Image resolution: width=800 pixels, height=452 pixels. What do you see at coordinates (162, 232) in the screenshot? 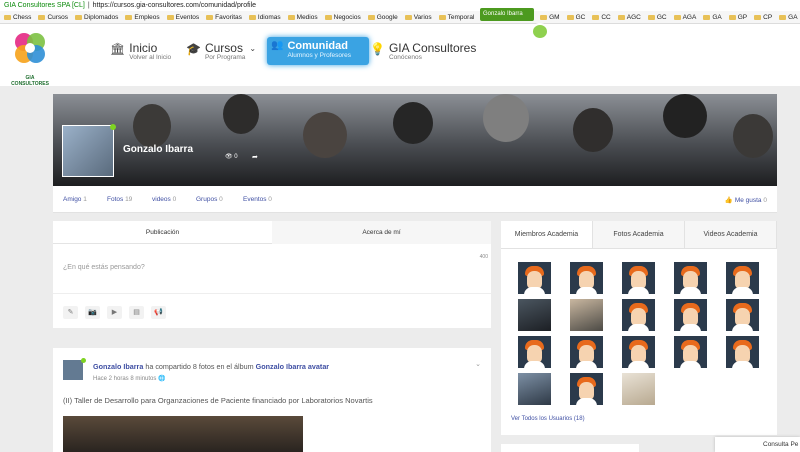
I see `tab-publicacion: Publicación` at bounding box center [162, 232].